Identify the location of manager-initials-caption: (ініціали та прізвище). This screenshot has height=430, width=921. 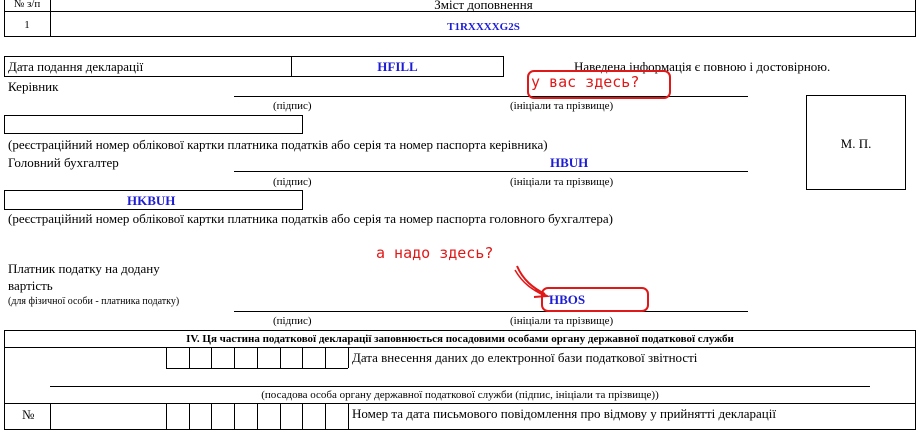
(562, 106).